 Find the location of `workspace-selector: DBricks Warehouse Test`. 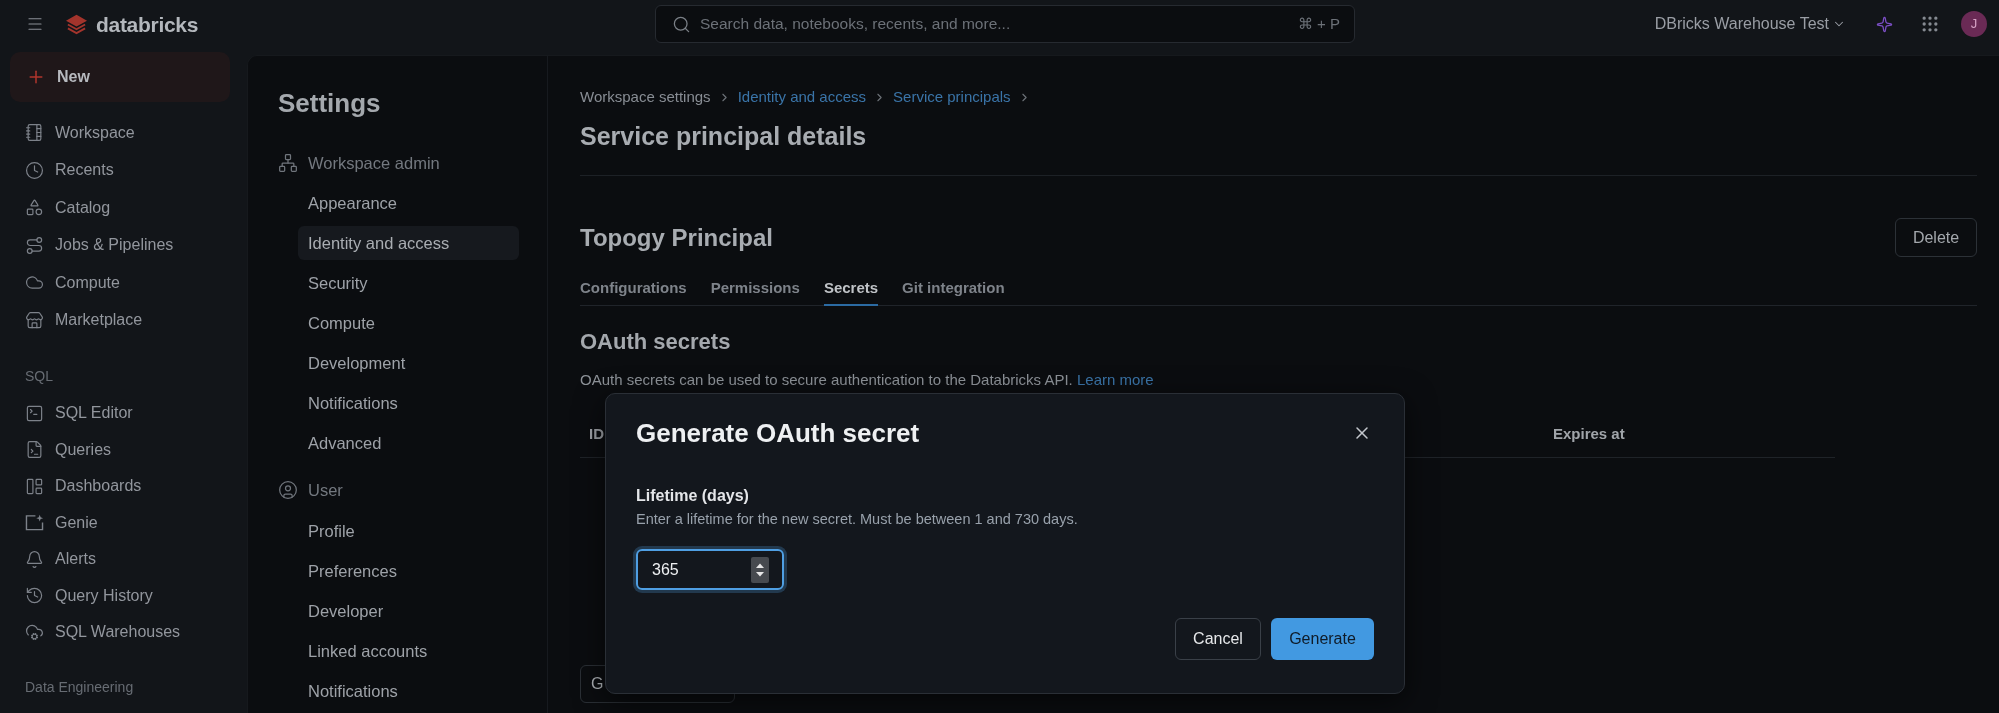

workspace-selector: DBricks Warehouse Test is located at coordinates (1750, 24).